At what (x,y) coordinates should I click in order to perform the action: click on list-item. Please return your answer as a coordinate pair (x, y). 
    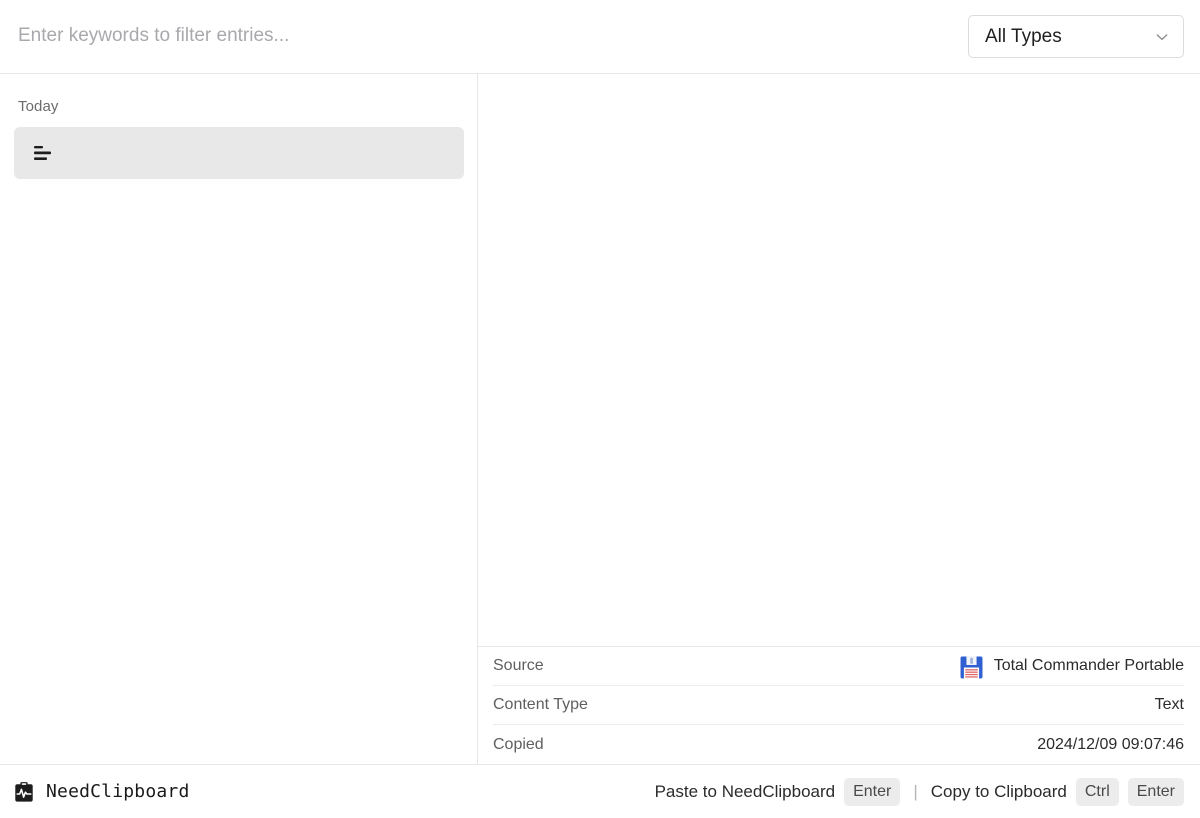
    Looking at the image, I should click on (239, 153).